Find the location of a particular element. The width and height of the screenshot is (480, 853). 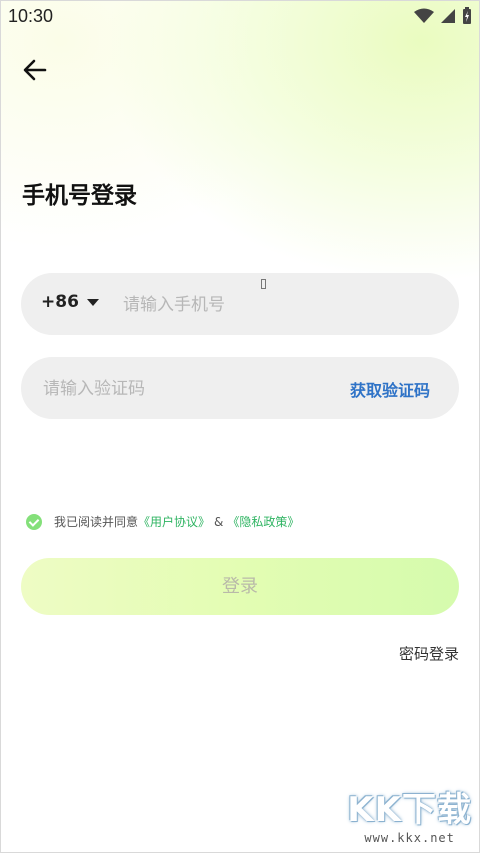

privacy-policy-link: 《隐私政策》 is located at coordinates (263, 521).